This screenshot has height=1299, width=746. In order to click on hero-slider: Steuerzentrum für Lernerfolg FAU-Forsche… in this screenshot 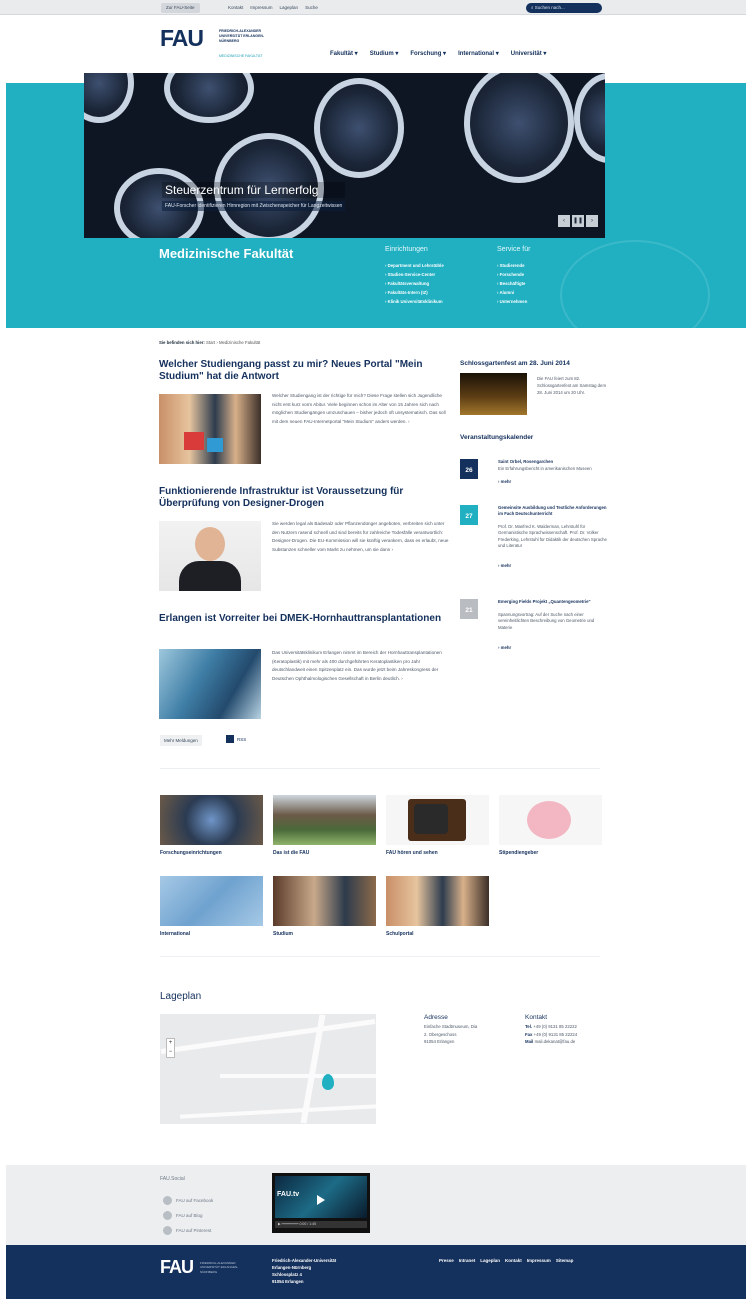, I will do `click(344, 155)`.